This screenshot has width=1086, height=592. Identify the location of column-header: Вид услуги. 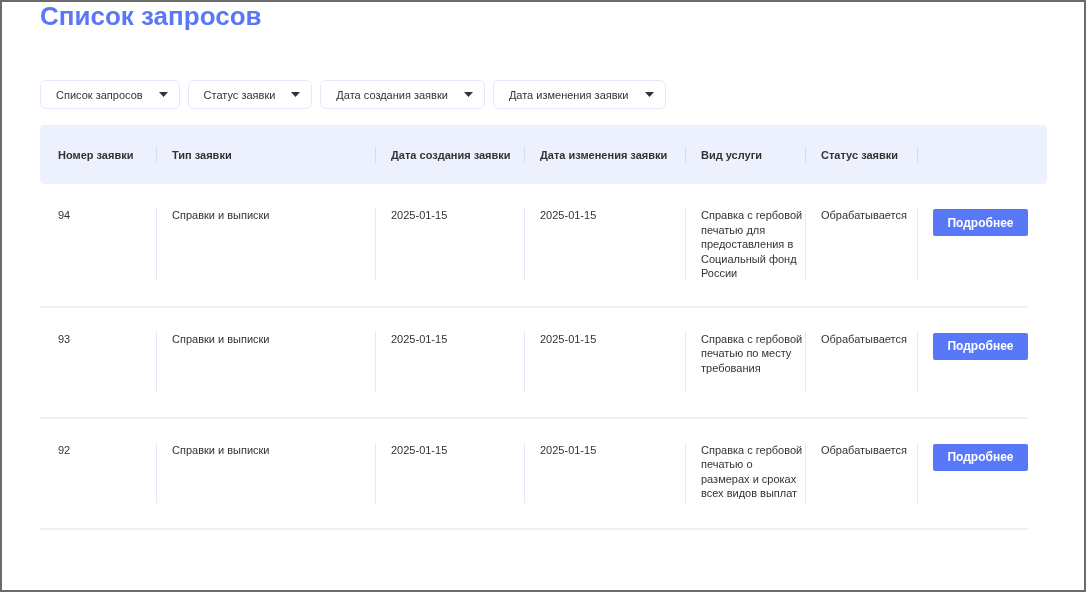
(731, 154).